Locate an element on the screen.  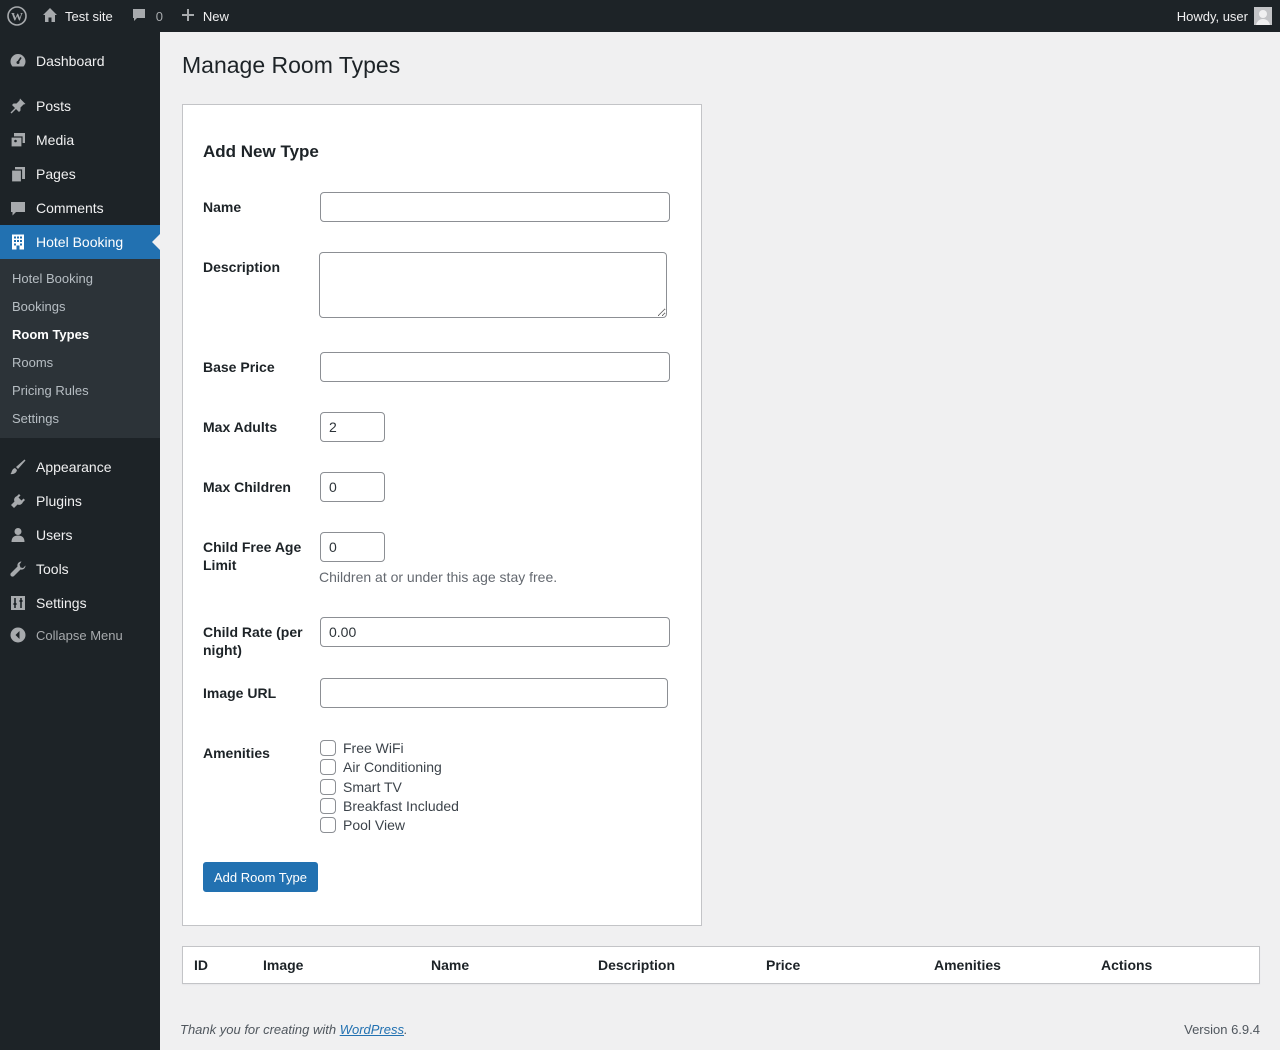
sidebar-item-posts: Posts is located at coordinates (80, 106).